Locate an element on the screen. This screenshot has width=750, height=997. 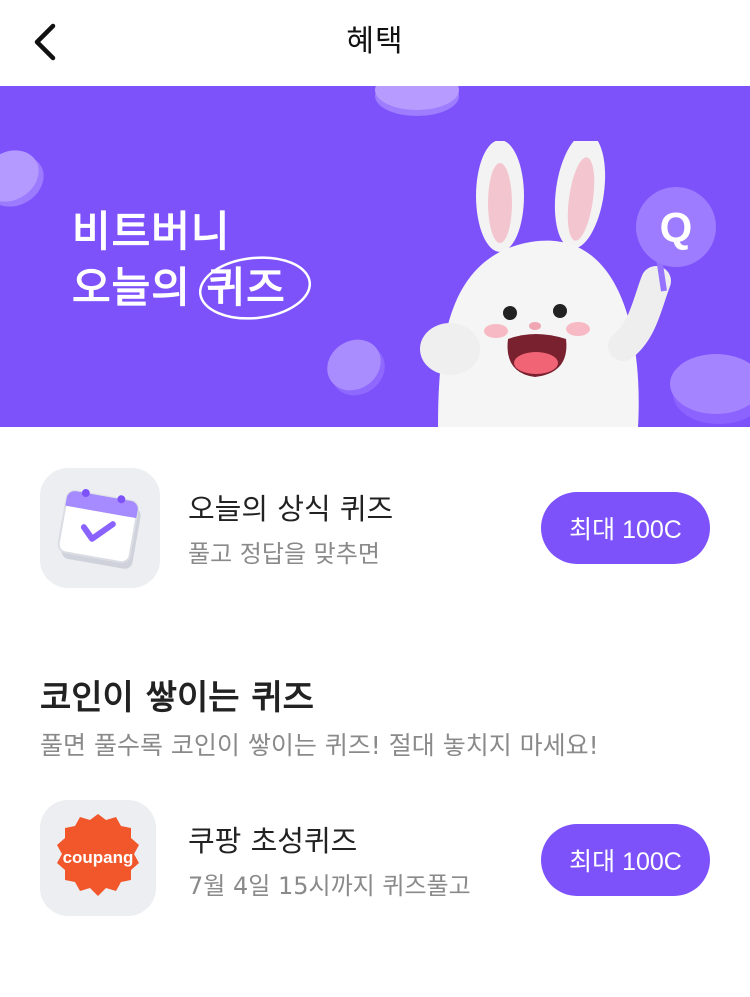
coupang-quiz-row: coupang 쿠팡 초성퀴즈 7월 4일 15시까지 퀴즈풀고 최대 100C is located at coordinates (375, 860).